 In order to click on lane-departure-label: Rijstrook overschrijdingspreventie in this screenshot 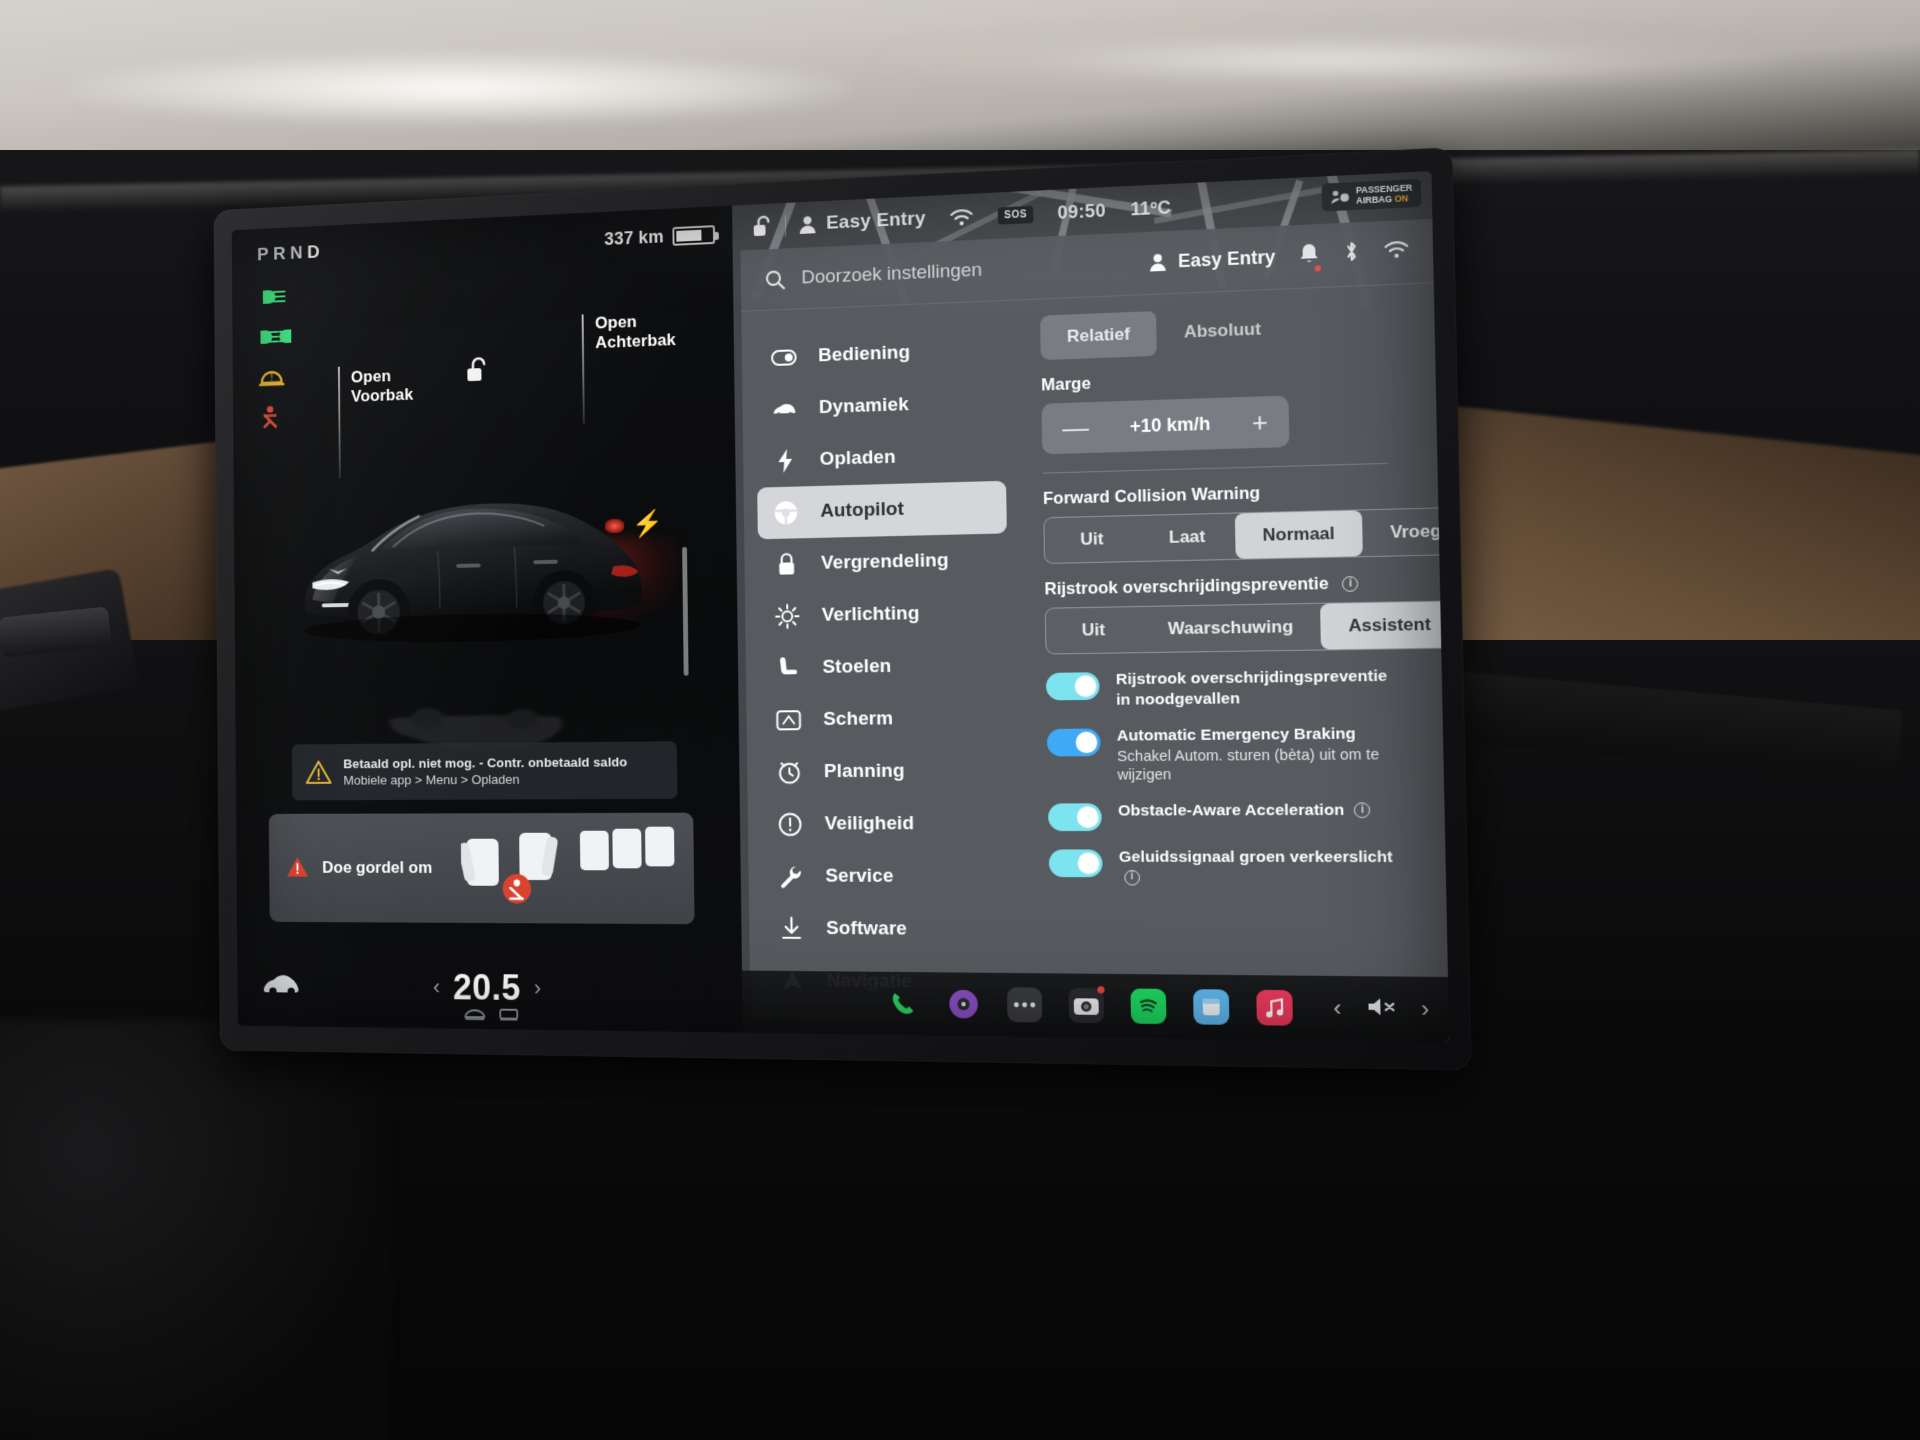, I will do `click(1186, 586)`.